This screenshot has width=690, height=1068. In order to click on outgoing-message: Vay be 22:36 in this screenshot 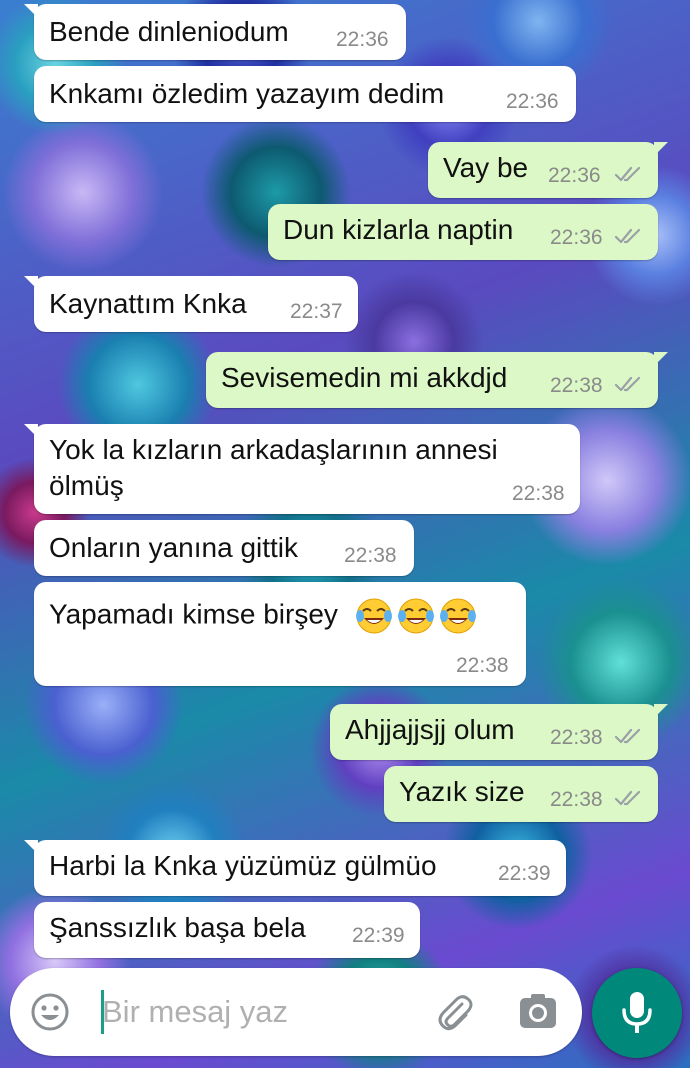, I will do `click(548, 170)`.